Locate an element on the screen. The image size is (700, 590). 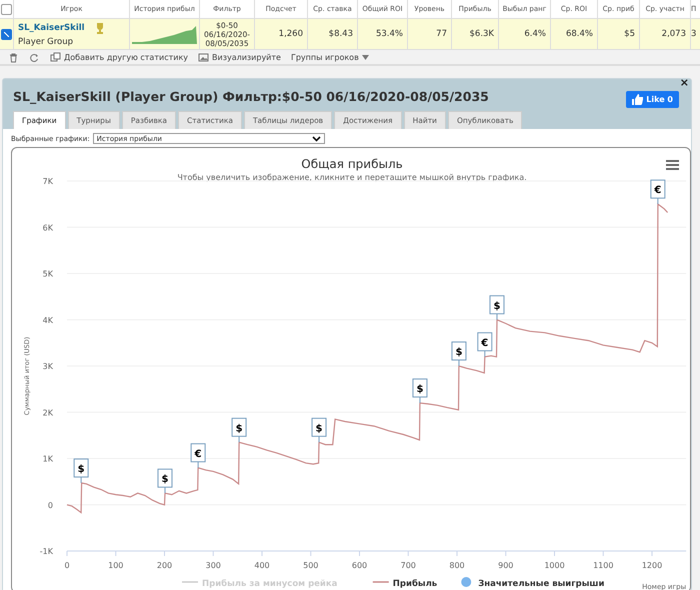
x-tick-label: 1000 is located at coordinates (554, 565).